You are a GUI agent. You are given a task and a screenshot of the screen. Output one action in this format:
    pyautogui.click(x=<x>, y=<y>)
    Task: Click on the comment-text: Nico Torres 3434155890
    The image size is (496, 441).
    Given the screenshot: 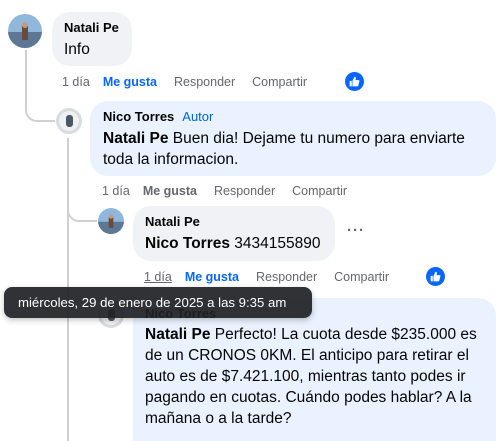 What is the action you would take?
    pyautogui.click(x=234, y=243)
    